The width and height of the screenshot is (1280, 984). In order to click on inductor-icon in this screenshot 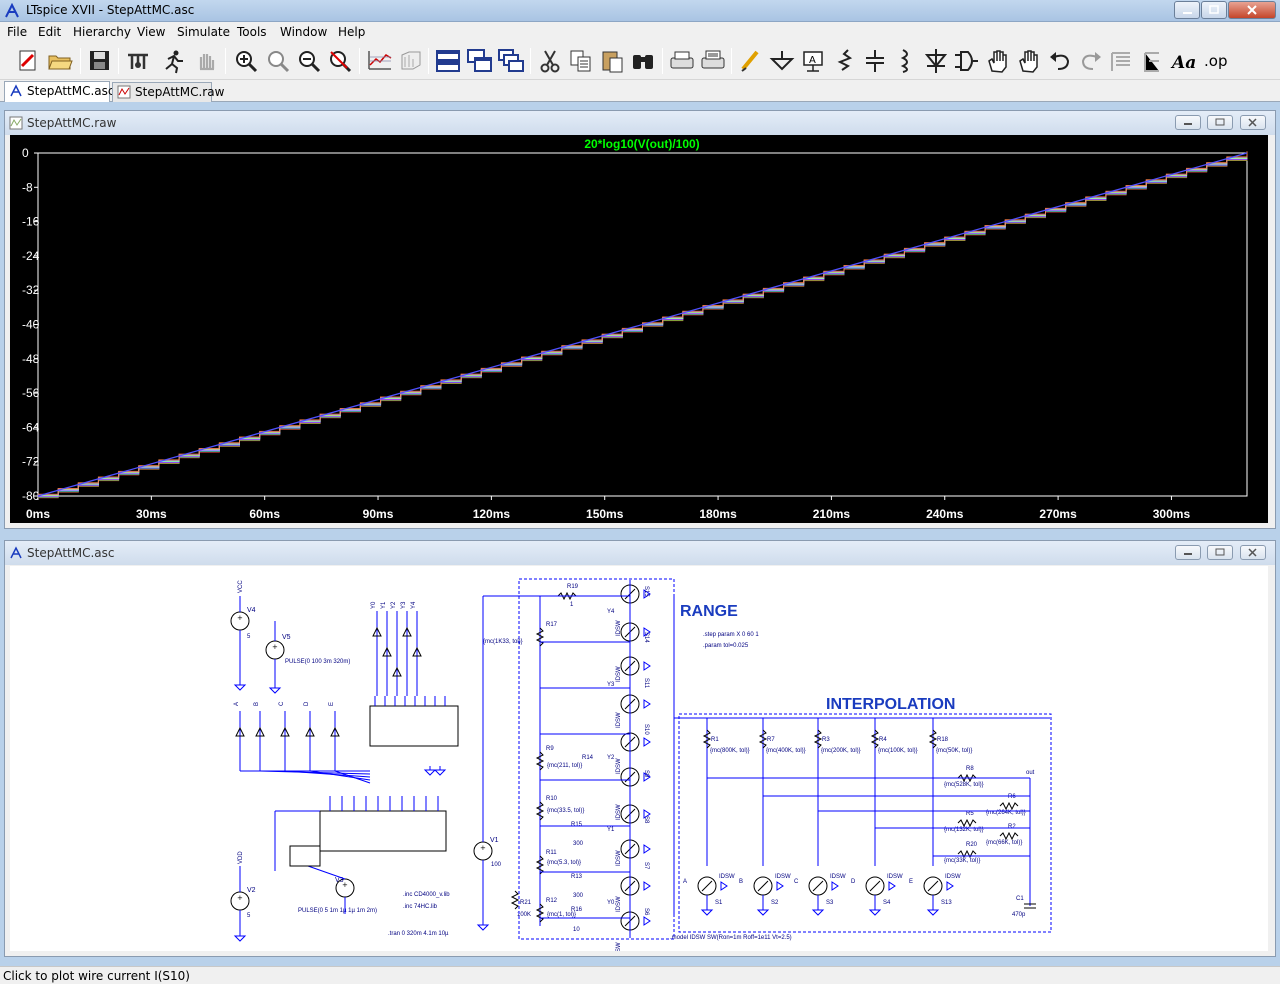, I will do `click(904, 61)`.